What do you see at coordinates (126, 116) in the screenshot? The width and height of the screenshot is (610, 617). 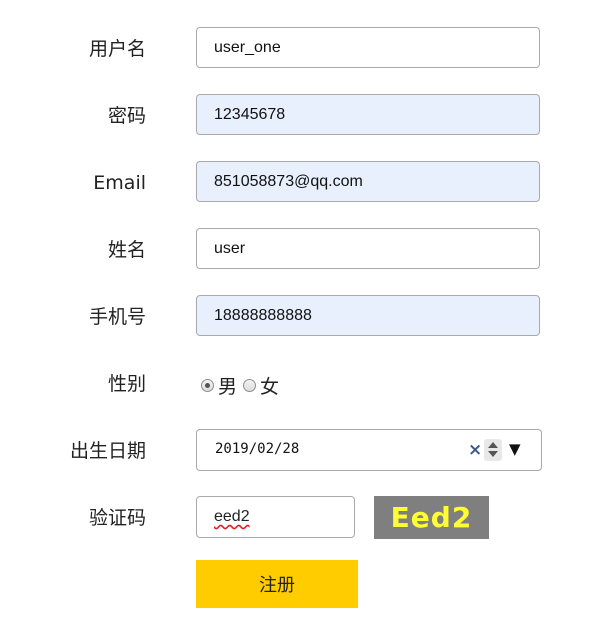 I see `password-label: 密码` at bounding box center [126, 116].